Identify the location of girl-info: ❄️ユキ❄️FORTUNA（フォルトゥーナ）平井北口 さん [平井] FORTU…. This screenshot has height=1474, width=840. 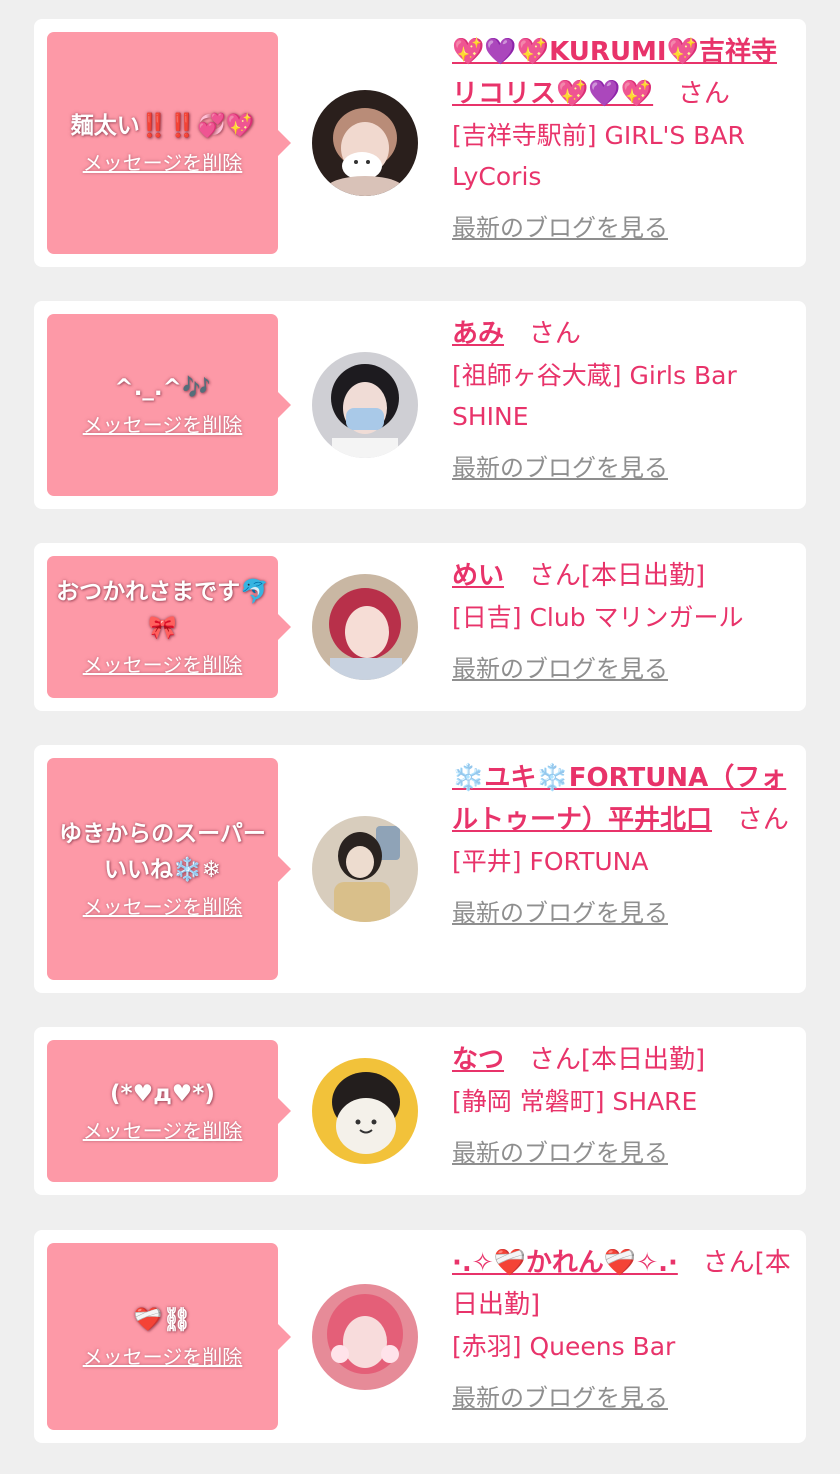
(625, 843).